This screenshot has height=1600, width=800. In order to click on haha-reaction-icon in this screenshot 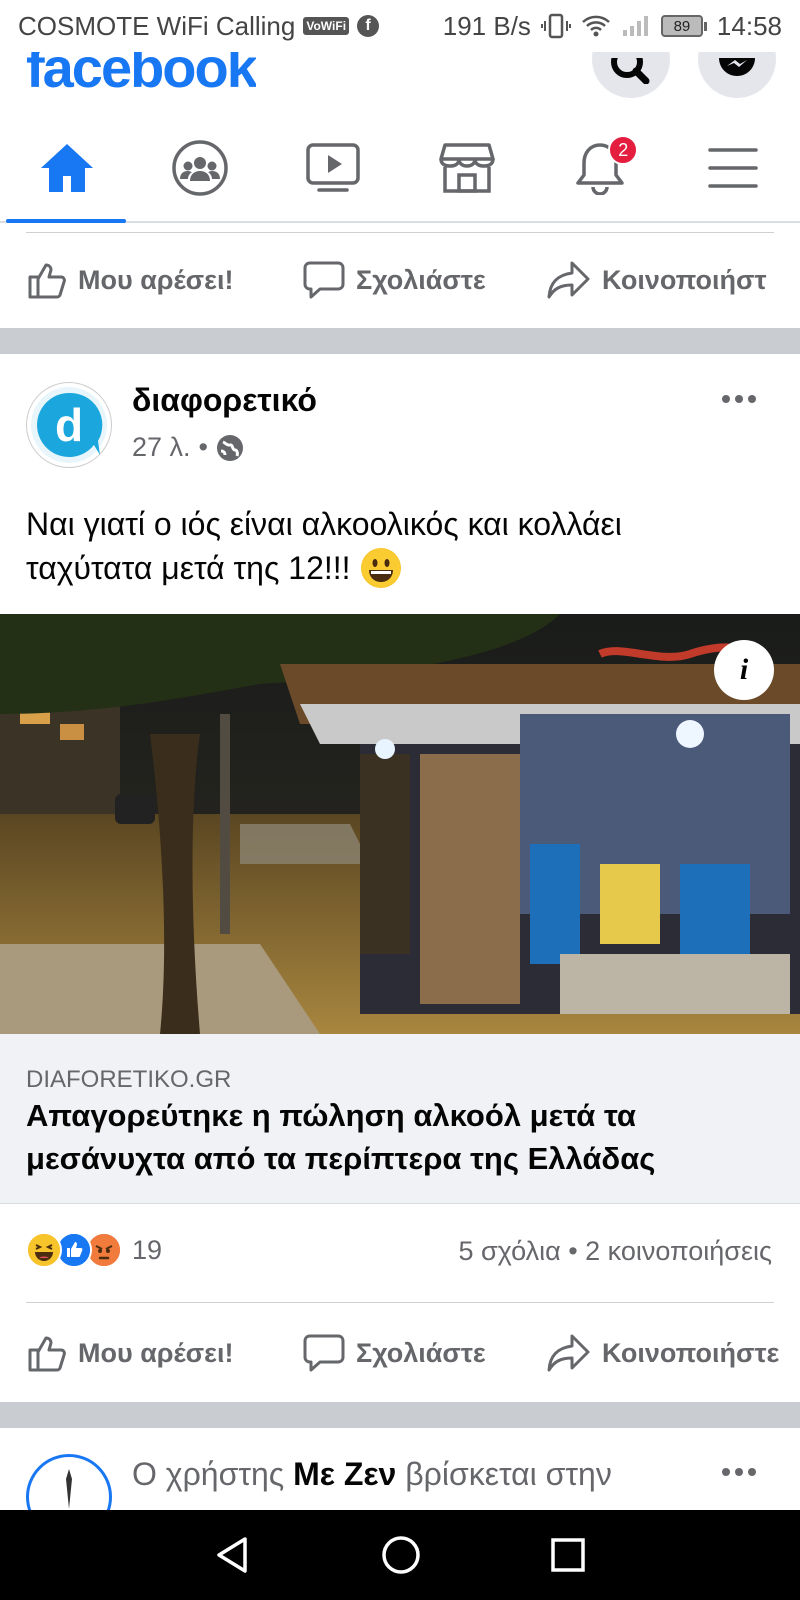, I will do `click(44, 1250)`.